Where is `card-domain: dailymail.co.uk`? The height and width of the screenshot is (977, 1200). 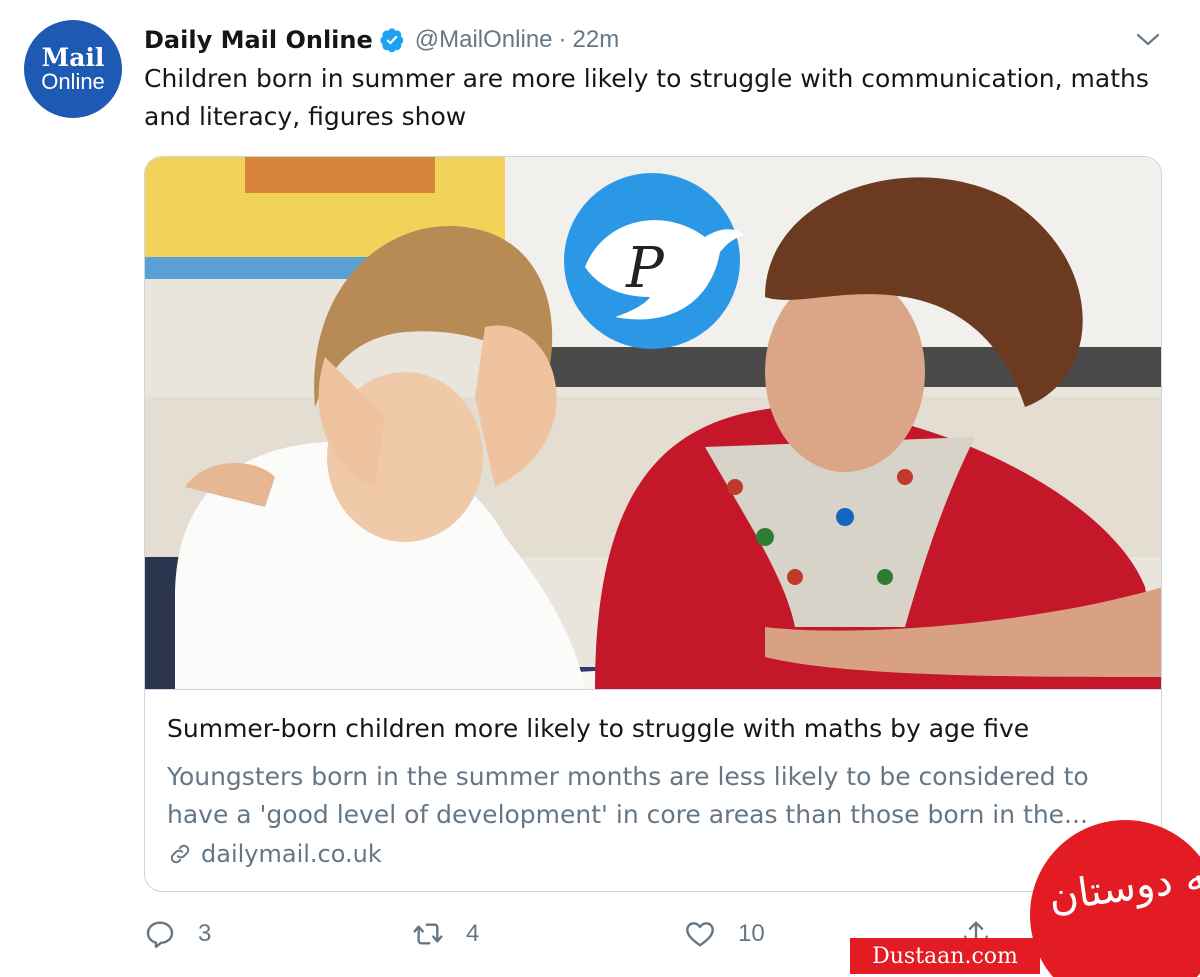
card-domain: dailymail.co.uk is located at coordinates (291, 854).